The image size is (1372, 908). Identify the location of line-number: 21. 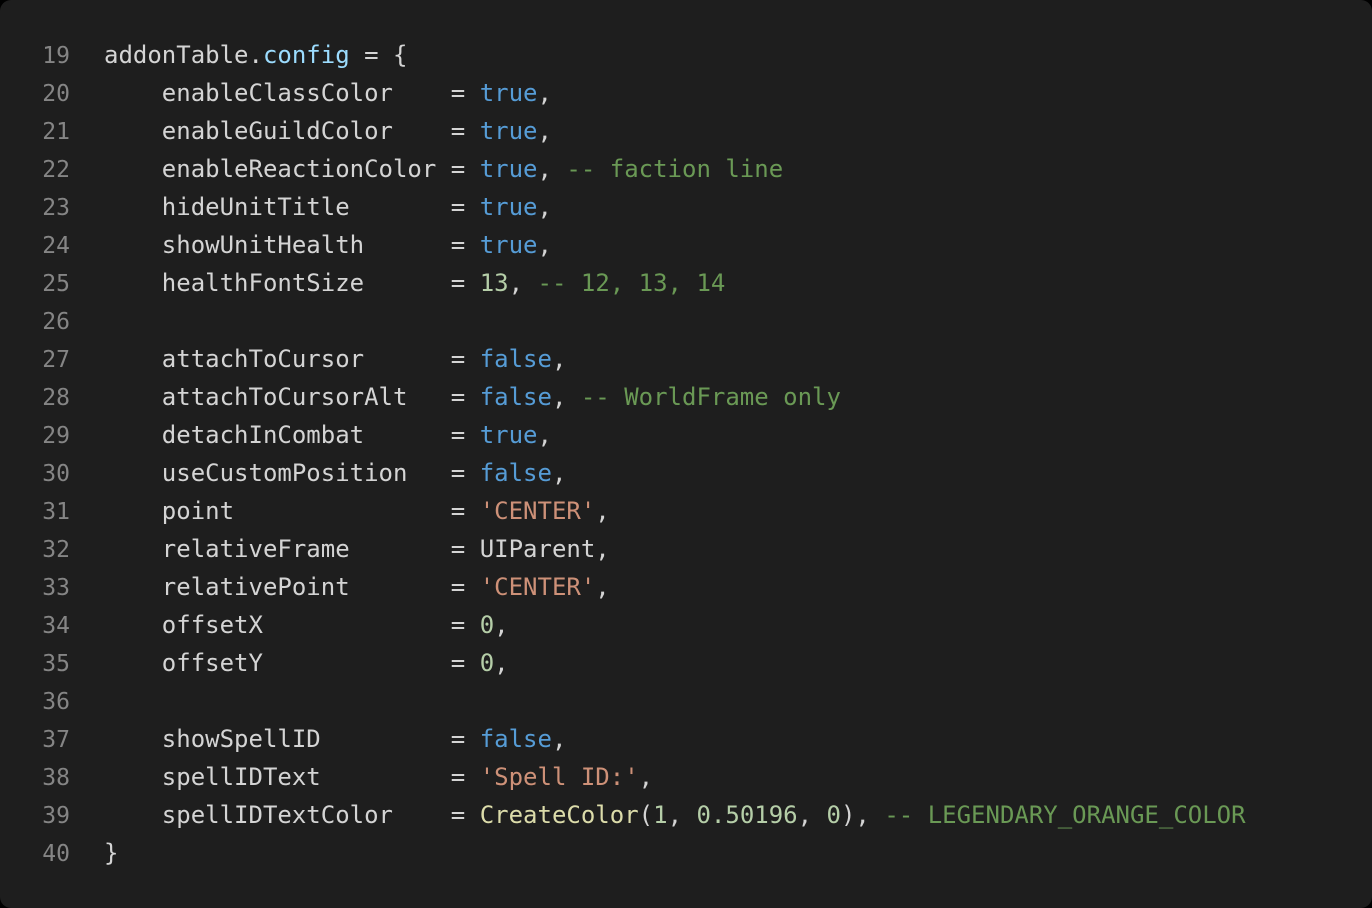
(56, 132).